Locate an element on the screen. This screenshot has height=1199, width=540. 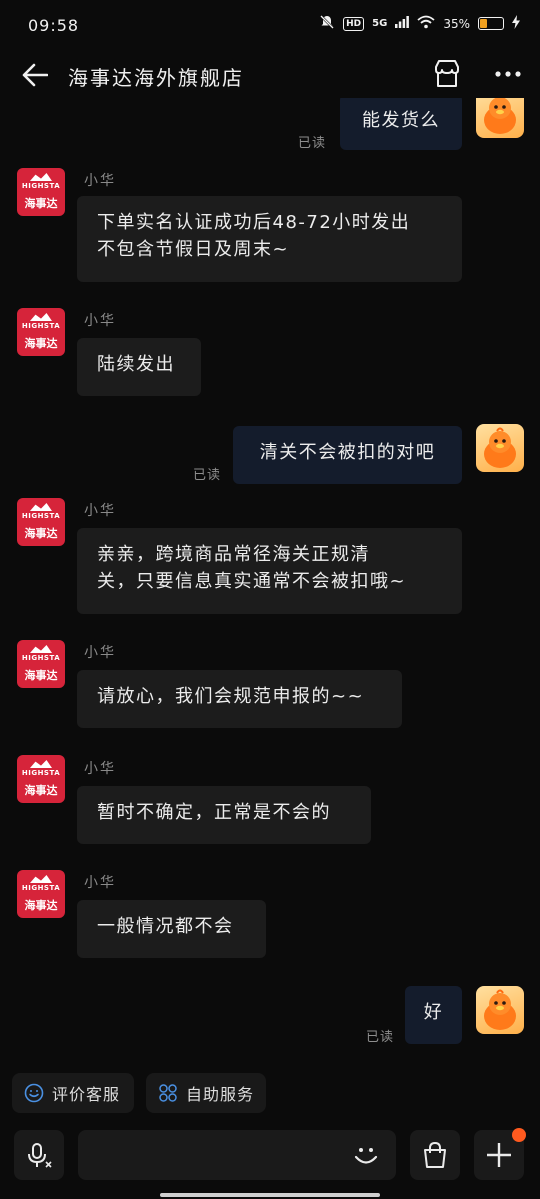
message-text: 一般情况都不会 is located at coordinates (165, 926).